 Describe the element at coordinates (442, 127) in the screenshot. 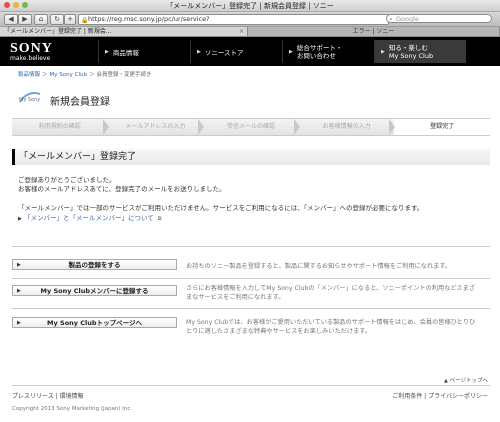

I see `step-complete: 登録完了` at that location.